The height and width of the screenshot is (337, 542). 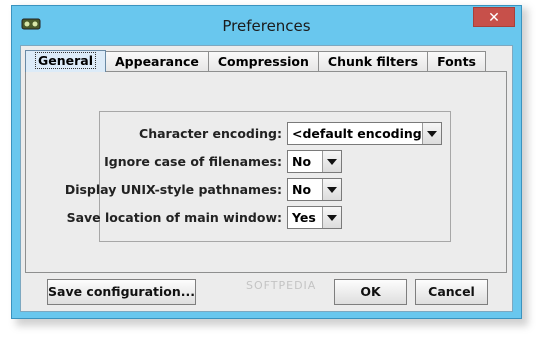 I want to click on tab-compression: Compression, so click(x=263, y=61).